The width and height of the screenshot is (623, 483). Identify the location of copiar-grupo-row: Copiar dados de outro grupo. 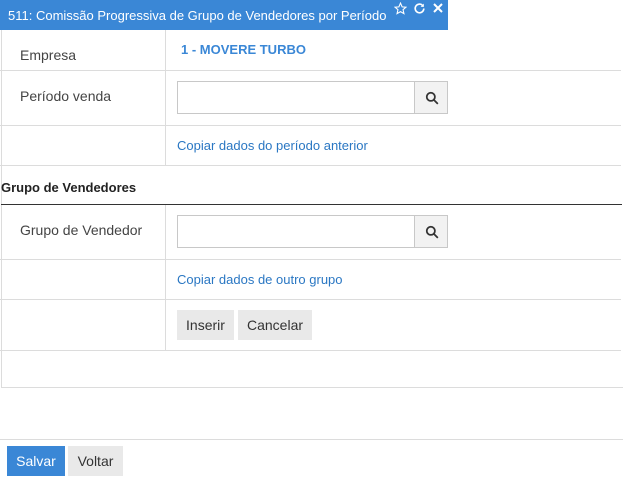
(310, 280).